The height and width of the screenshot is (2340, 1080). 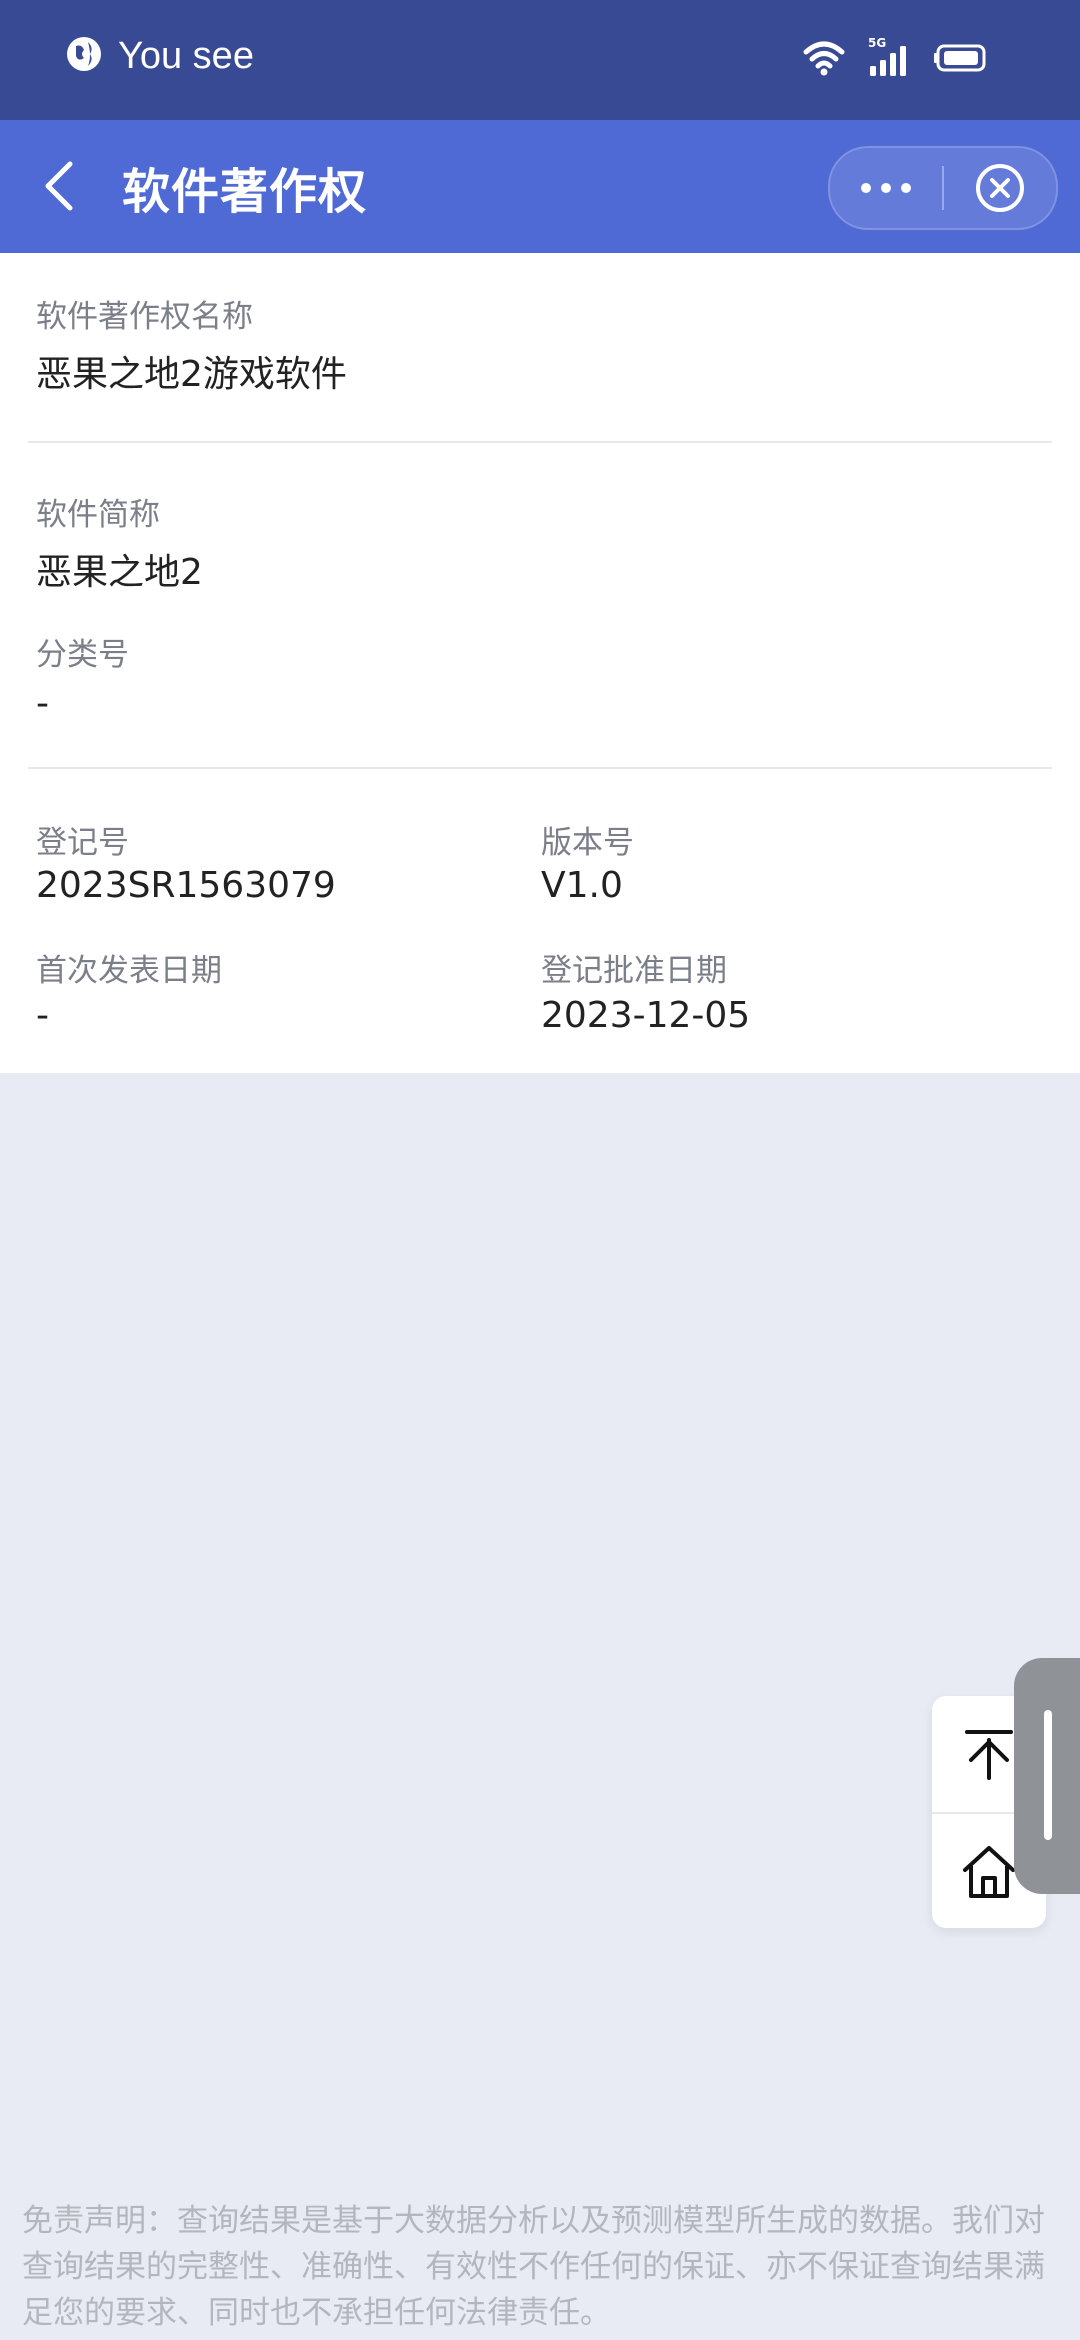 I want to click on close-circle-icon, so click(x=1000, y=188).